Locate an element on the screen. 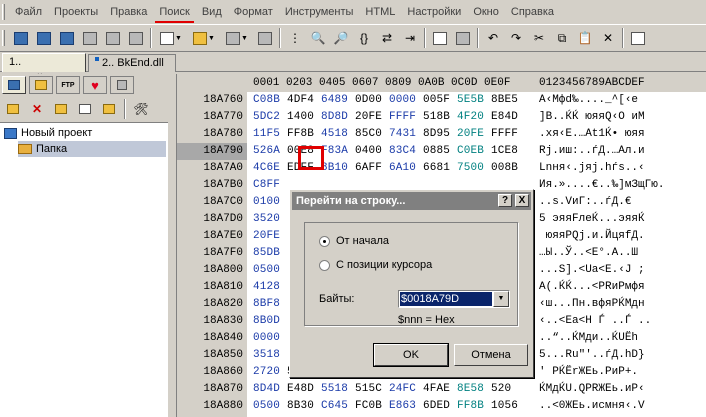 This screenshot has height=417, width=706. byte-word: 24FC is located at coordinates (406, 389).